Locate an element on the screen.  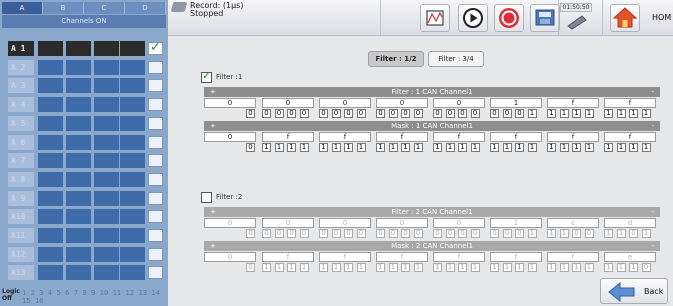
waveform-button is located at coordinates (435, 18).